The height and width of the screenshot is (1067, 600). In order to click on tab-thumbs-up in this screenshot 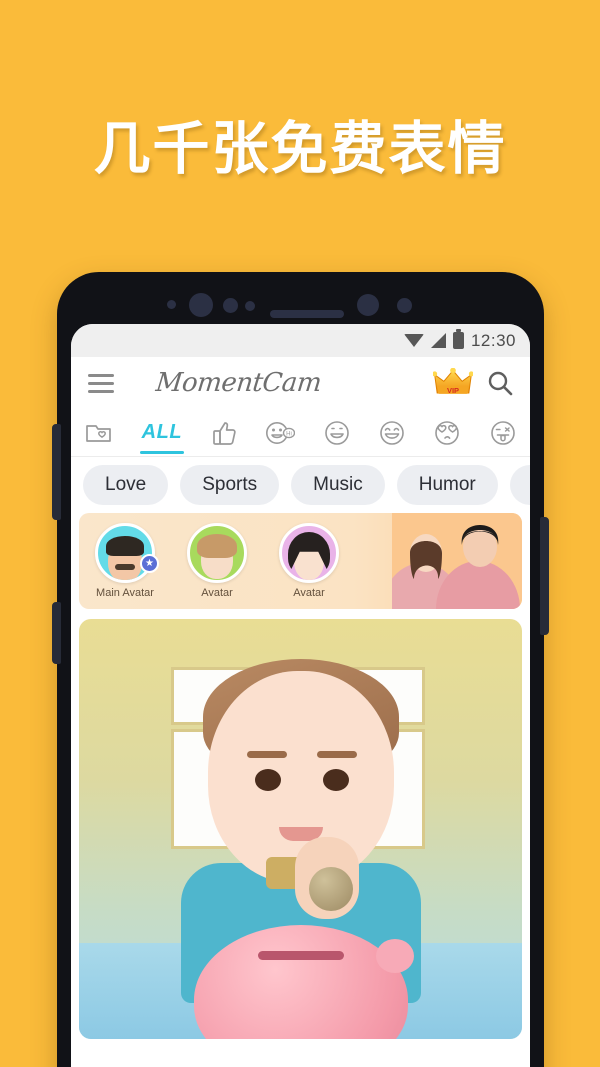, I will do `click(224, 433)`.